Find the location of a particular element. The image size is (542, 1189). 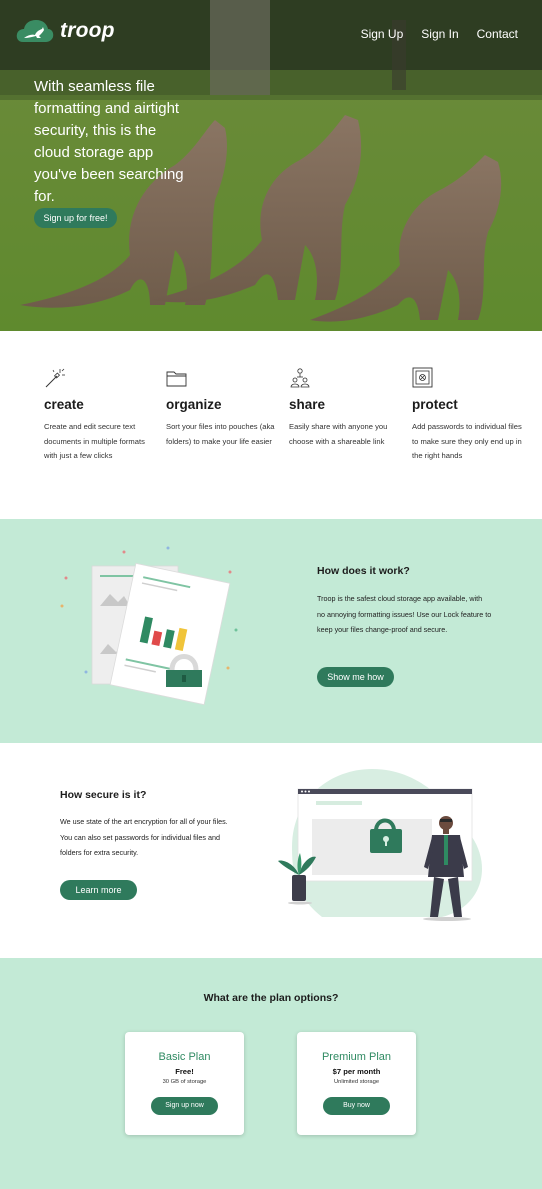

documents-illustration is located at coordinates (149, 626).